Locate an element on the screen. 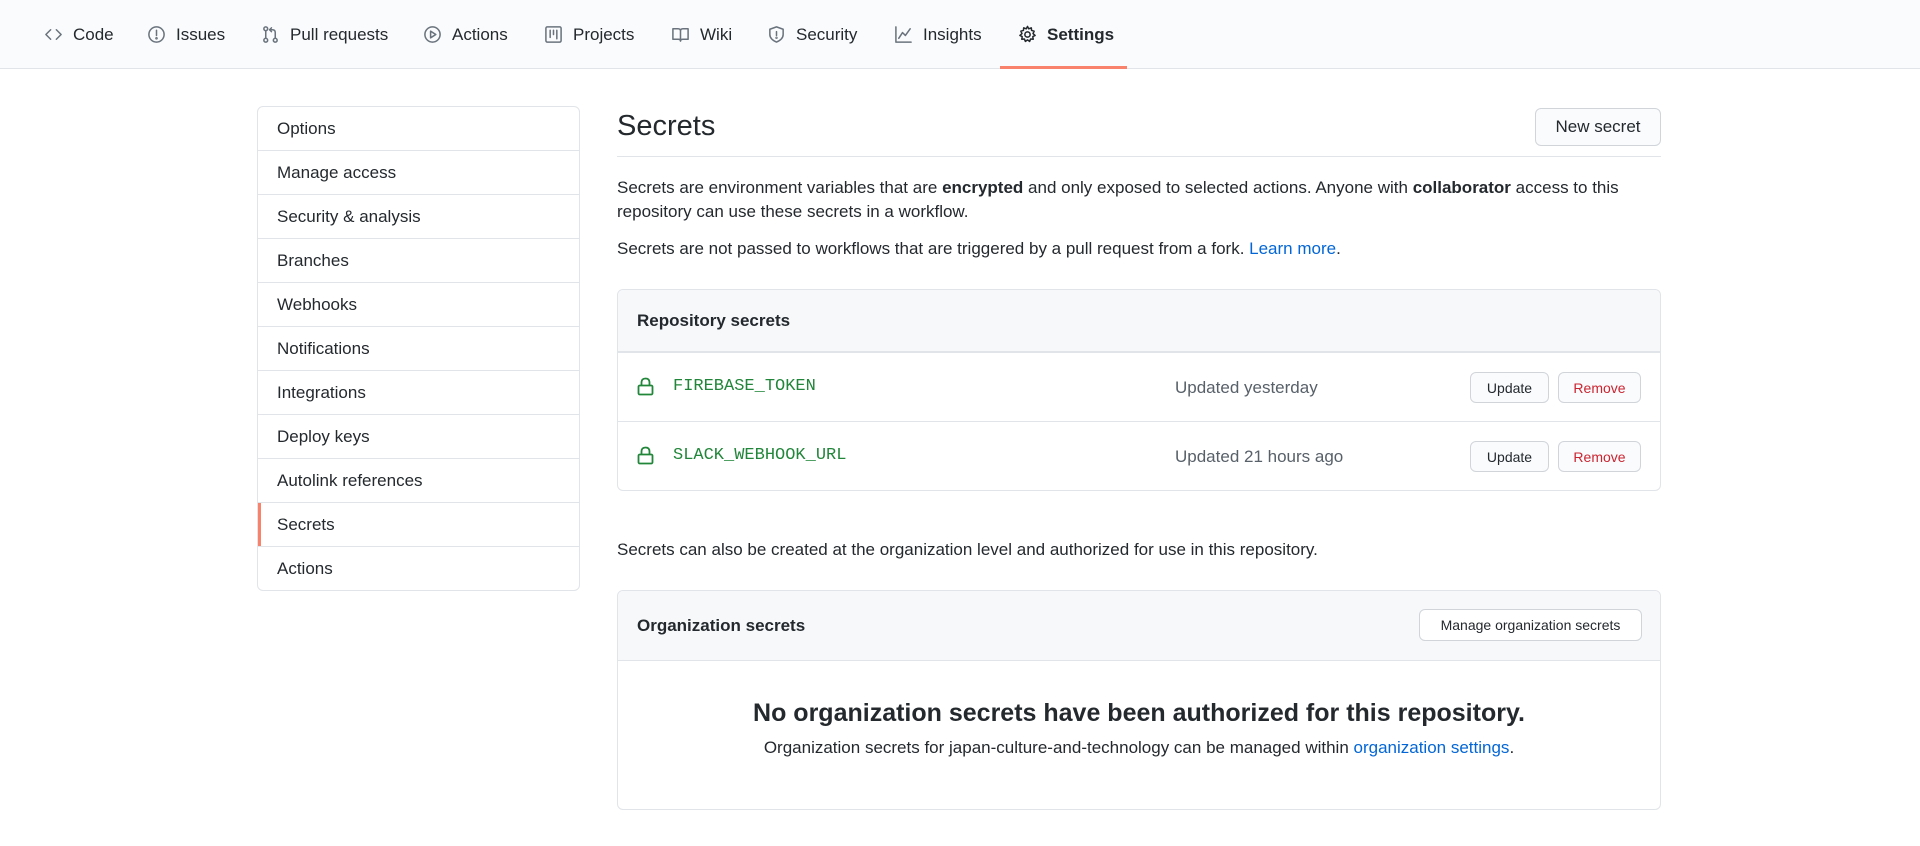 This screenshot has height=846, width=1920. tab-code: Code is located at coordinates (79, 34).